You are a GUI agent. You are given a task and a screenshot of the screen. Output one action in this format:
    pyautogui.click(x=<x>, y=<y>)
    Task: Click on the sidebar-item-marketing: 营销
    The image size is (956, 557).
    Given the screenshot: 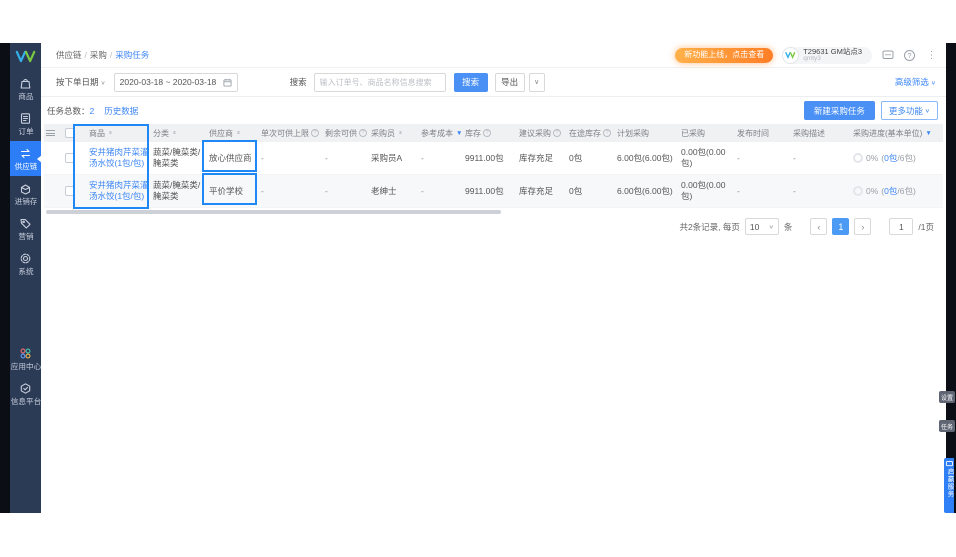 What is the action you would take?
    pyautogui.click(x=25, y=228)
    